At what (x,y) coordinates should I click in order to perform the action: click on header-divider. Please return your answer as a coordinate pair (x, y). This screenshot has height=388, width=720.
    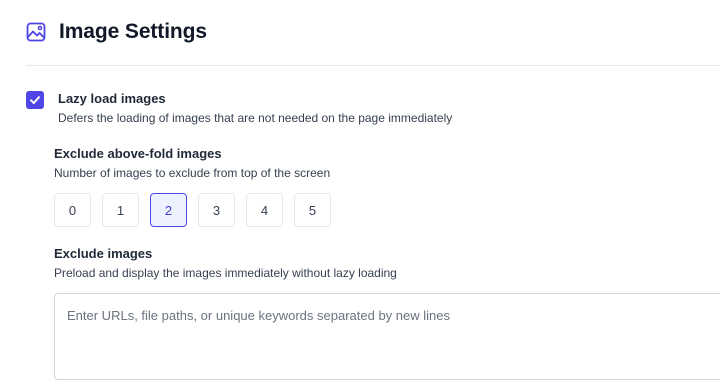
    Looking at the image, I should click on (373, 65).